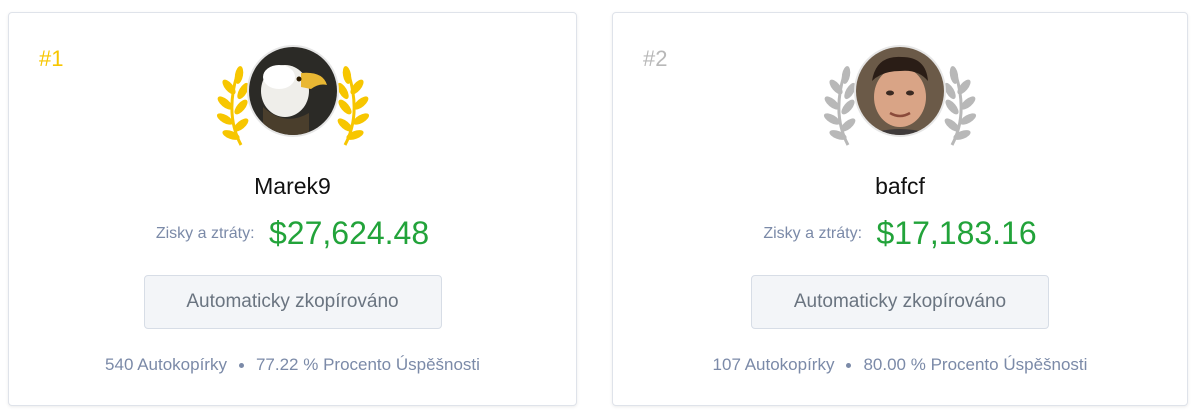 The image size is (1198, 420). Describe the element at coordinates (956, 233) in the screenshot. I see `pnl-value: $17,183.16` at that location.